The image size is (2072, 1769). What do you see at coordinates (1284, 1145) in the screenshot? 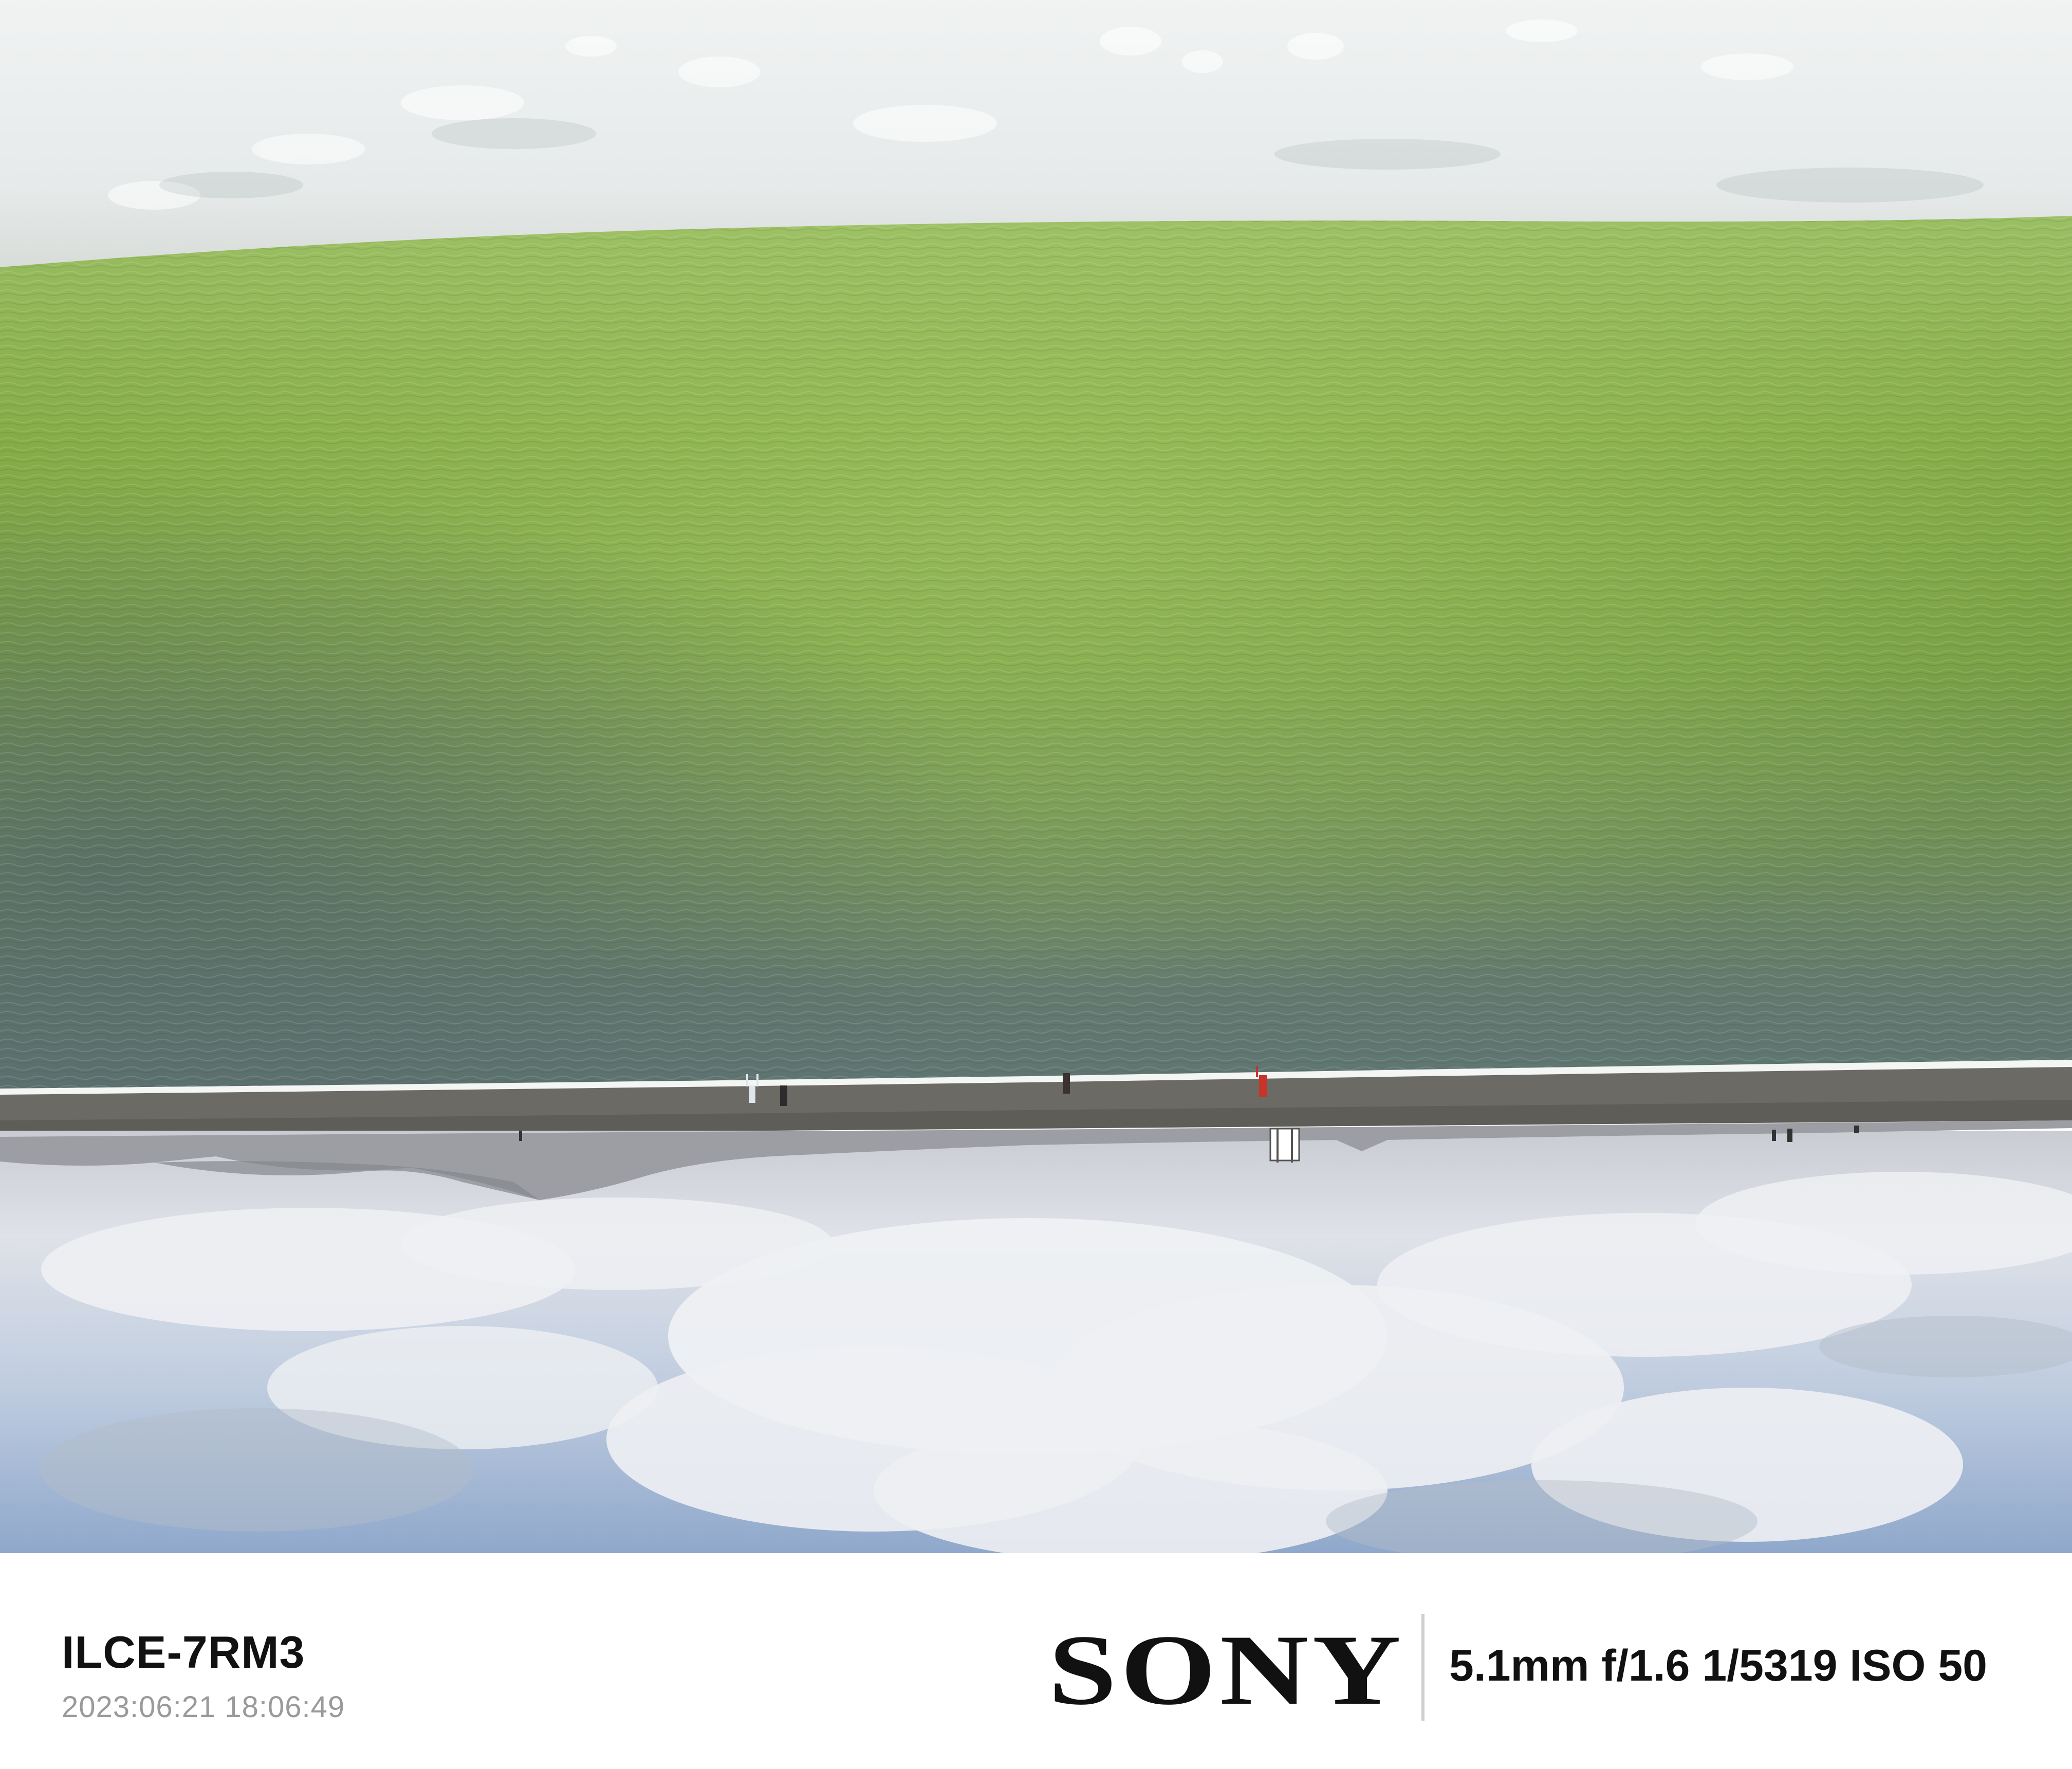
I see `sign-board` at bounding box center [1284, 1145].